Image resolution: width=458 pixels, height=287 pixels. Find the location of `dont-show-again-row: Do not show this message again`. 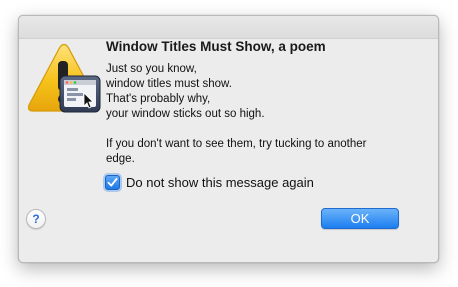

dont-show-again-row: Do not show this message again is located at coordinates (209, 182).